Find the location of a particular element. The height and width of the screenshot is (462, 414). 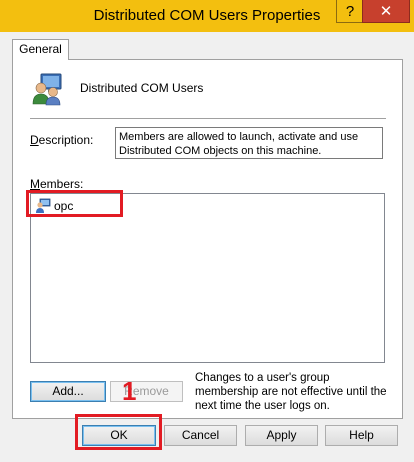

cancel-button-label: Cancel is located at coordinates (200, 435).